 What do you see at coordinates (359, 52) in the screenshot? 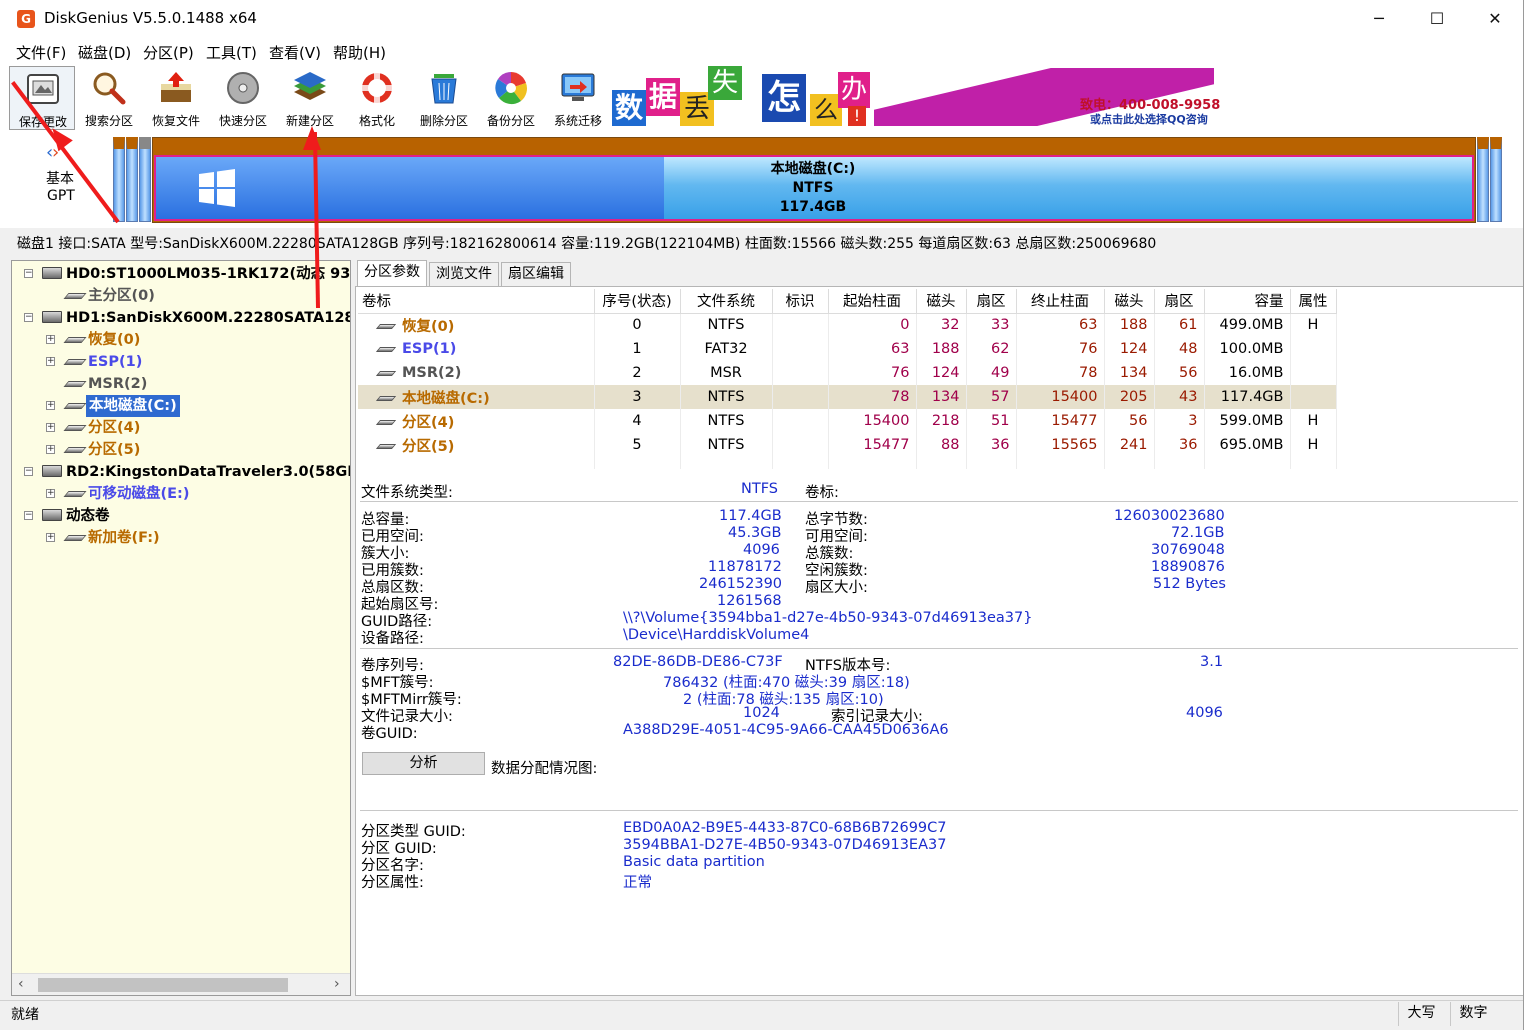
I see `menu-help: 帮助(H)` at bounding box center [359, 52].